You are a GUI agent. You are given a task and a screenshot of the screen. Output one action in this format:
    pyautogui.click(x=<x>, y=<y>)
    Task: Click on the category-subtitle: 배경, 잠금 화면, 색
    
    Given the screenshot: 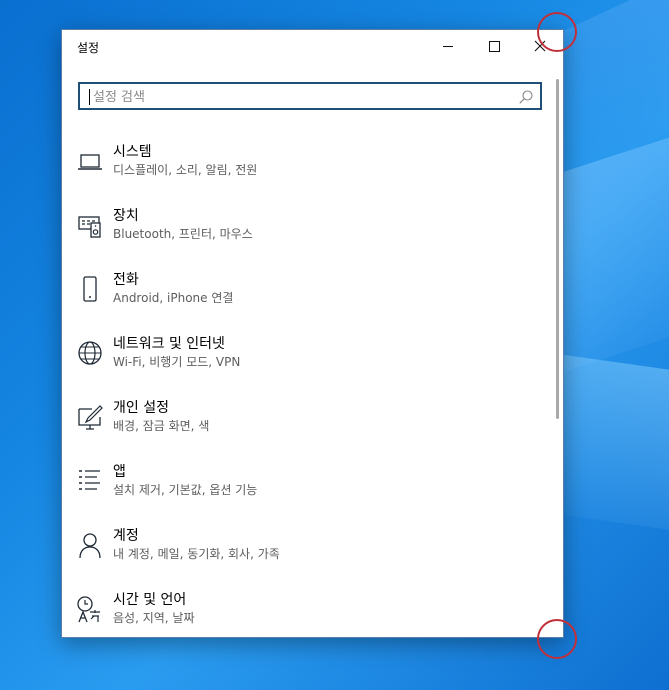 What is the action you would take?
    pyautogui.click(x=161, y=426)
    